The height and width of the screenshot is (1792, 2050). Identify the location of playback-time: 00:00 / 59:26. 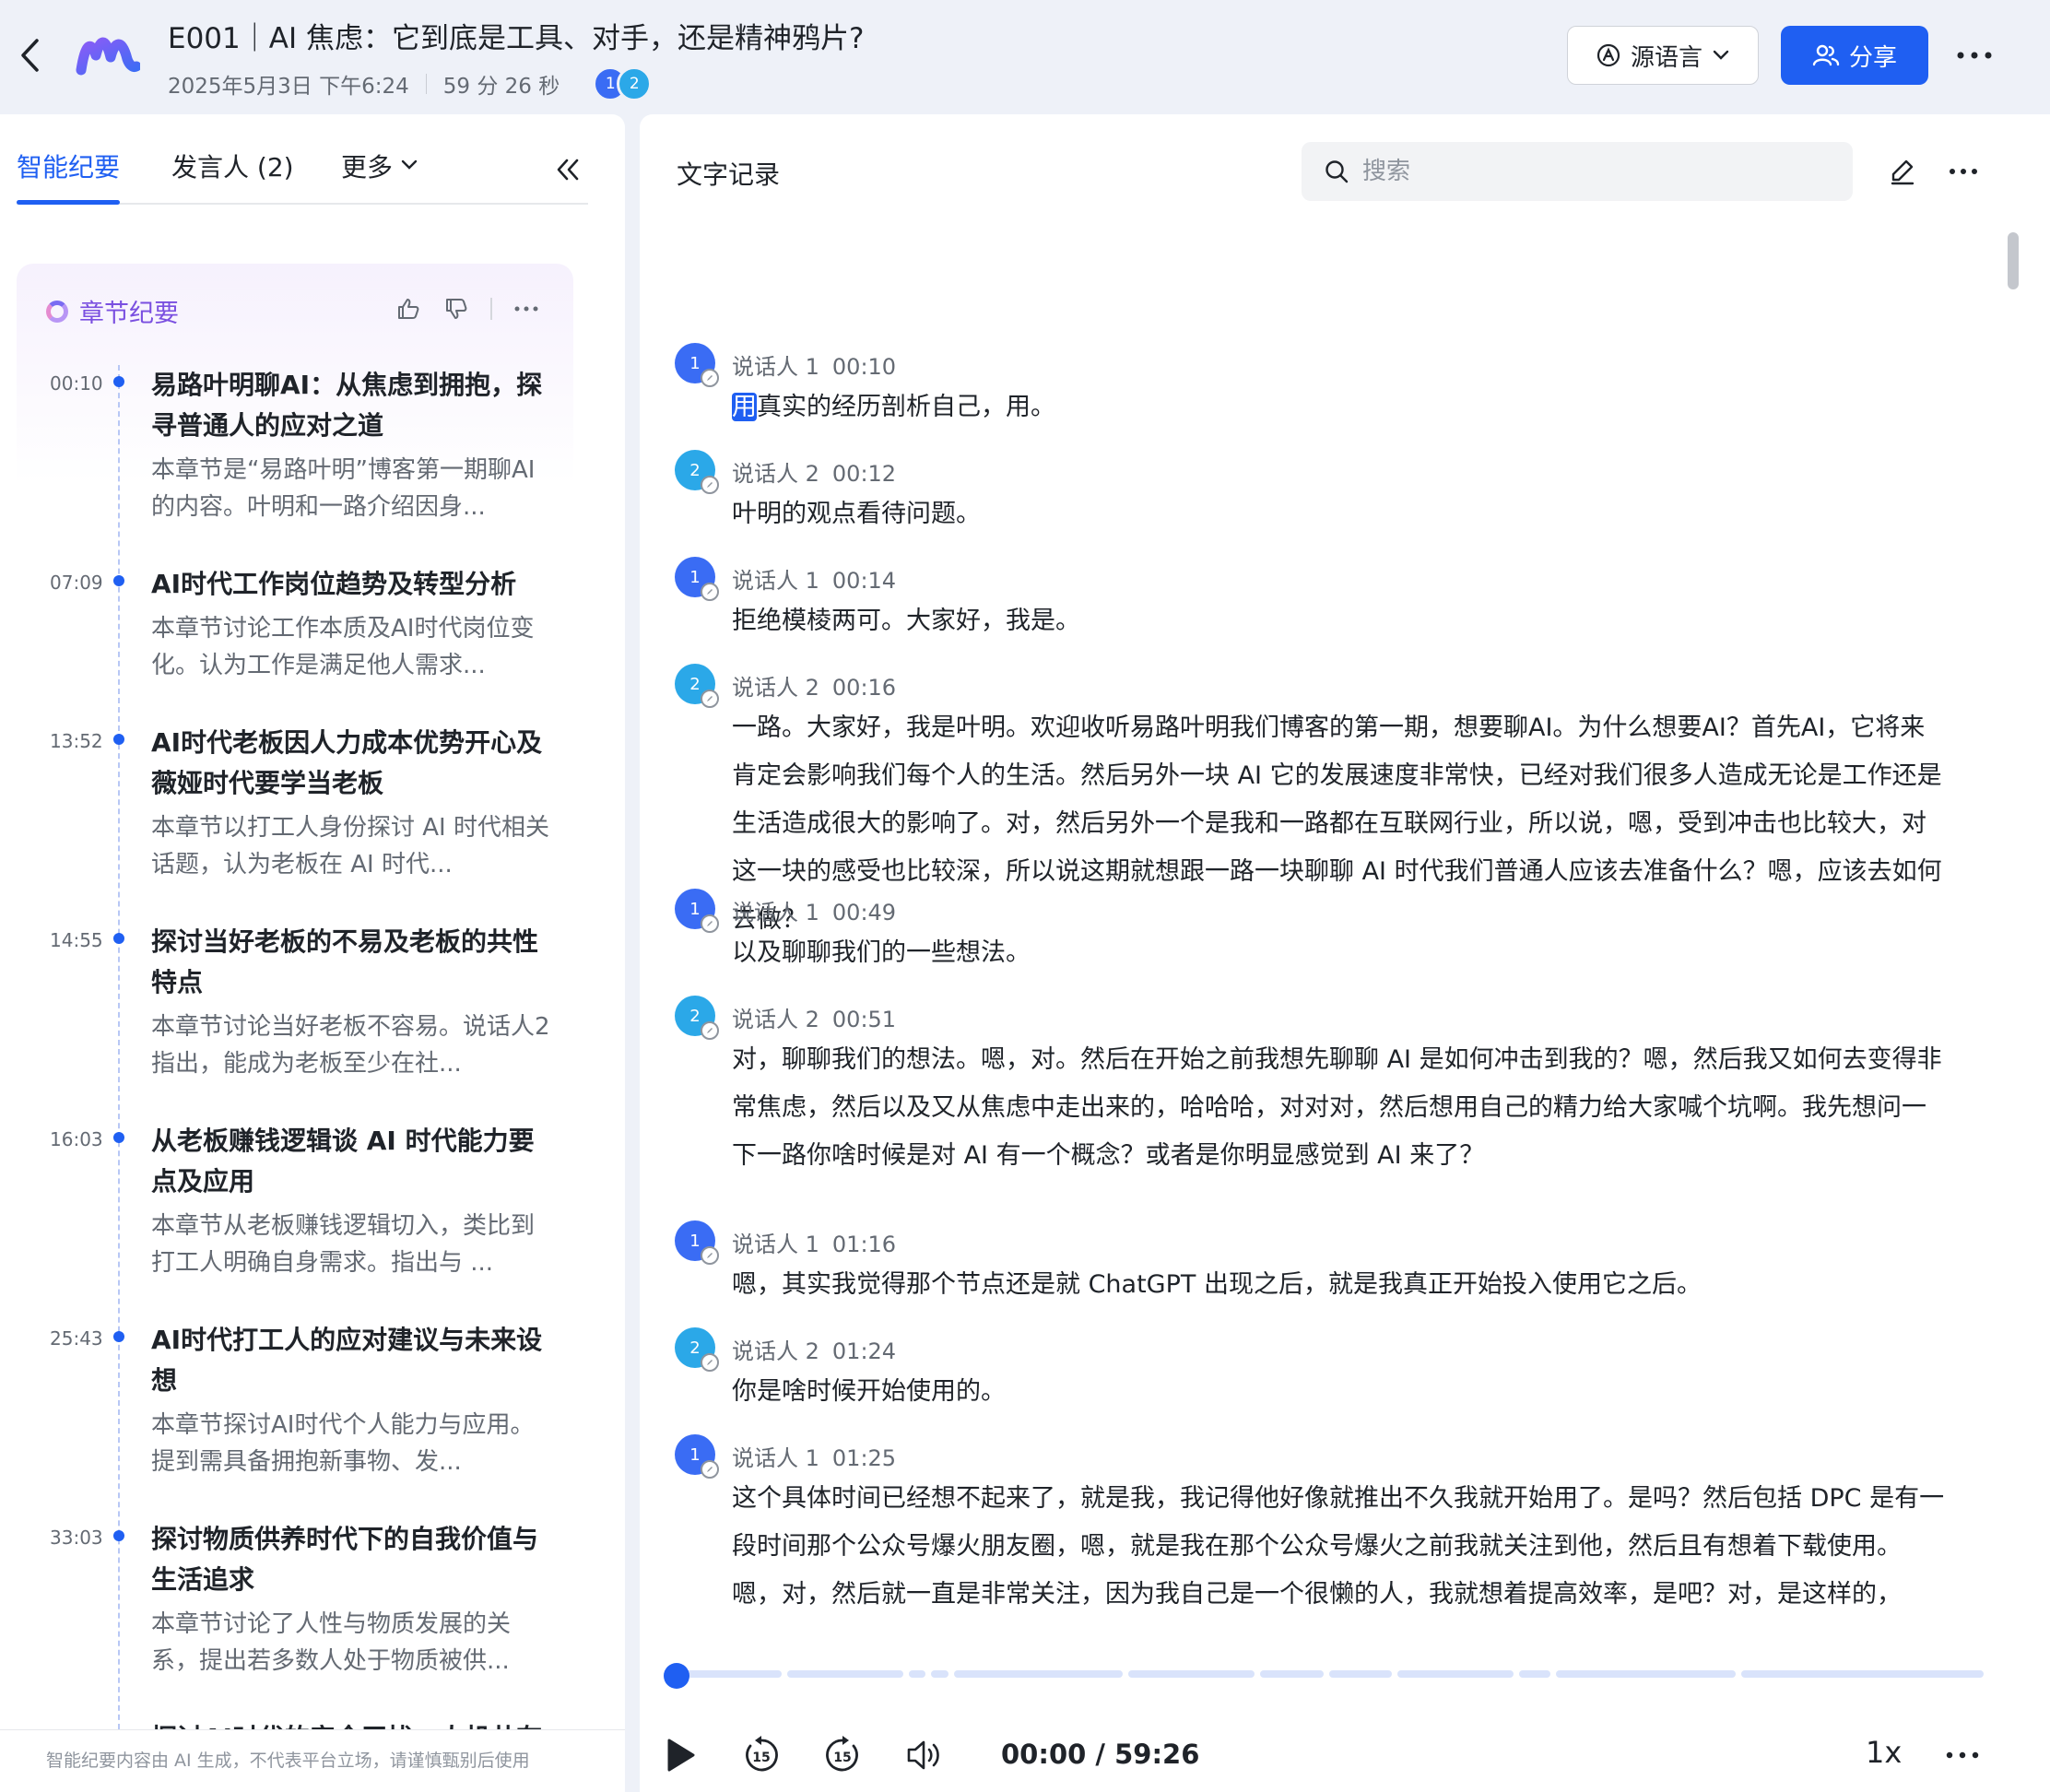
(1101, 1755).